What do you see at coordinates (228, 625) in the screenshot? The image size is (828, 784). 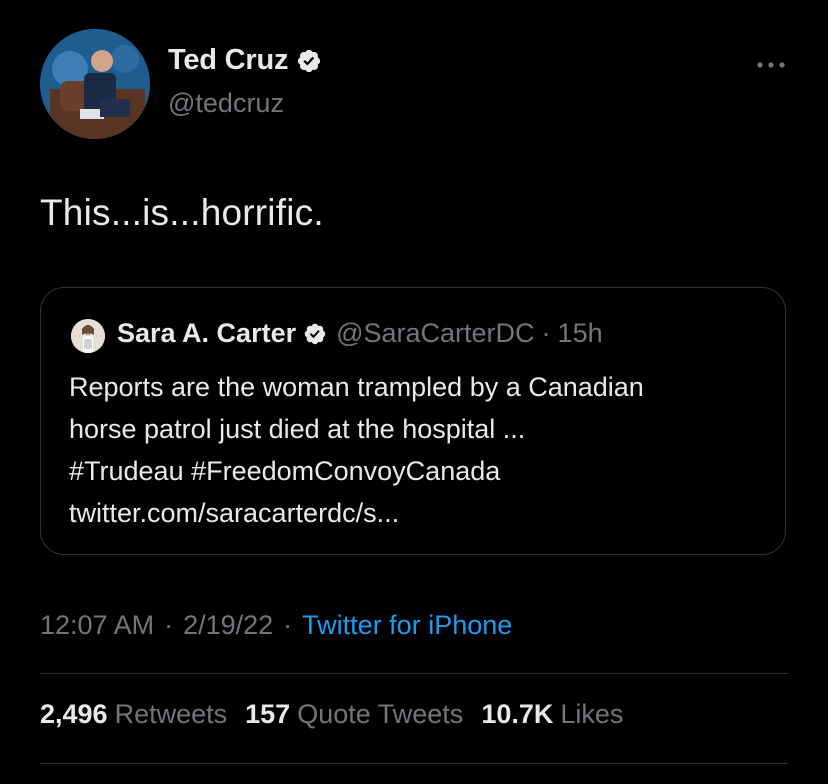 I see `tweet-date: 2/19/22` at bounding box center [228, 625].